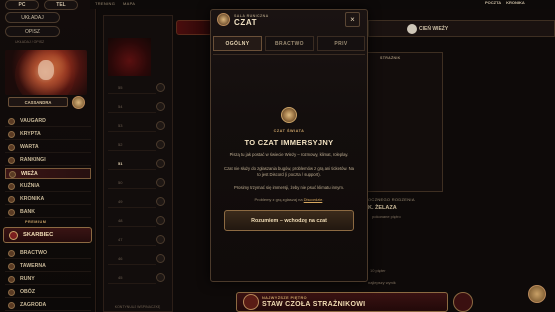 This screenshot has height=312, width=555. Describe the element at coordinates (461, 28) in the screenshot. I see `cien-wiezy-tab: CIEŃ WIEŻY` at that location.